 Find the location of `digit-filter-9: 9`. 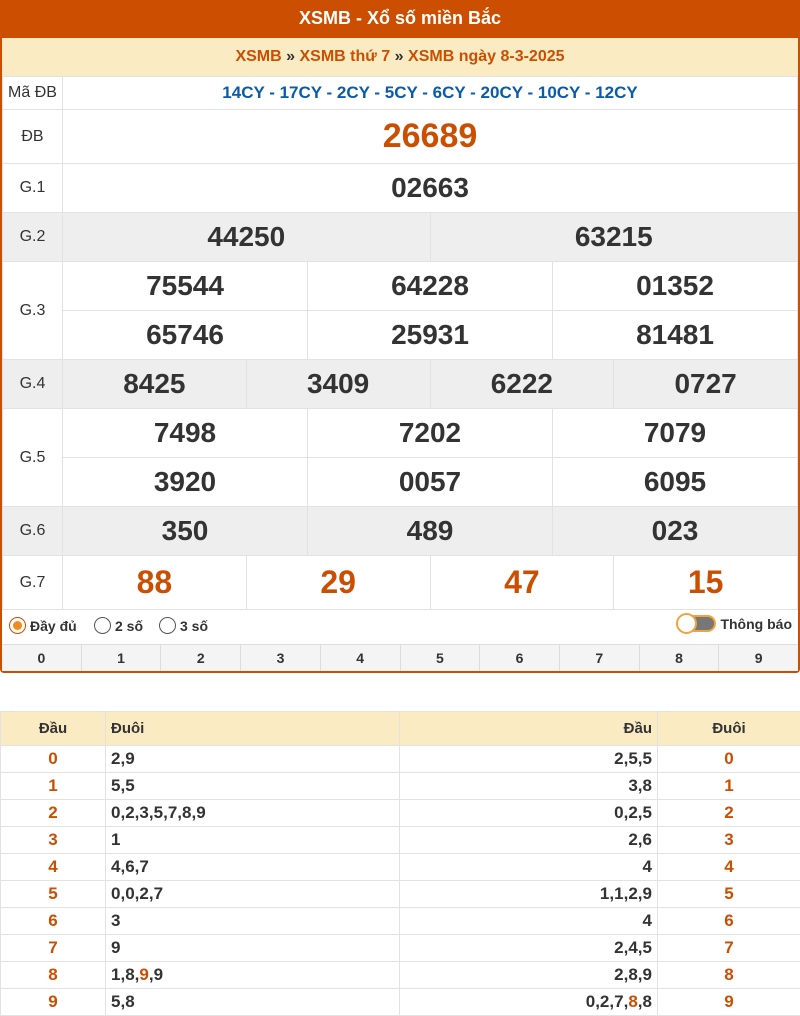

digit-filter-9: 9 is located at coordinates (758, 658).